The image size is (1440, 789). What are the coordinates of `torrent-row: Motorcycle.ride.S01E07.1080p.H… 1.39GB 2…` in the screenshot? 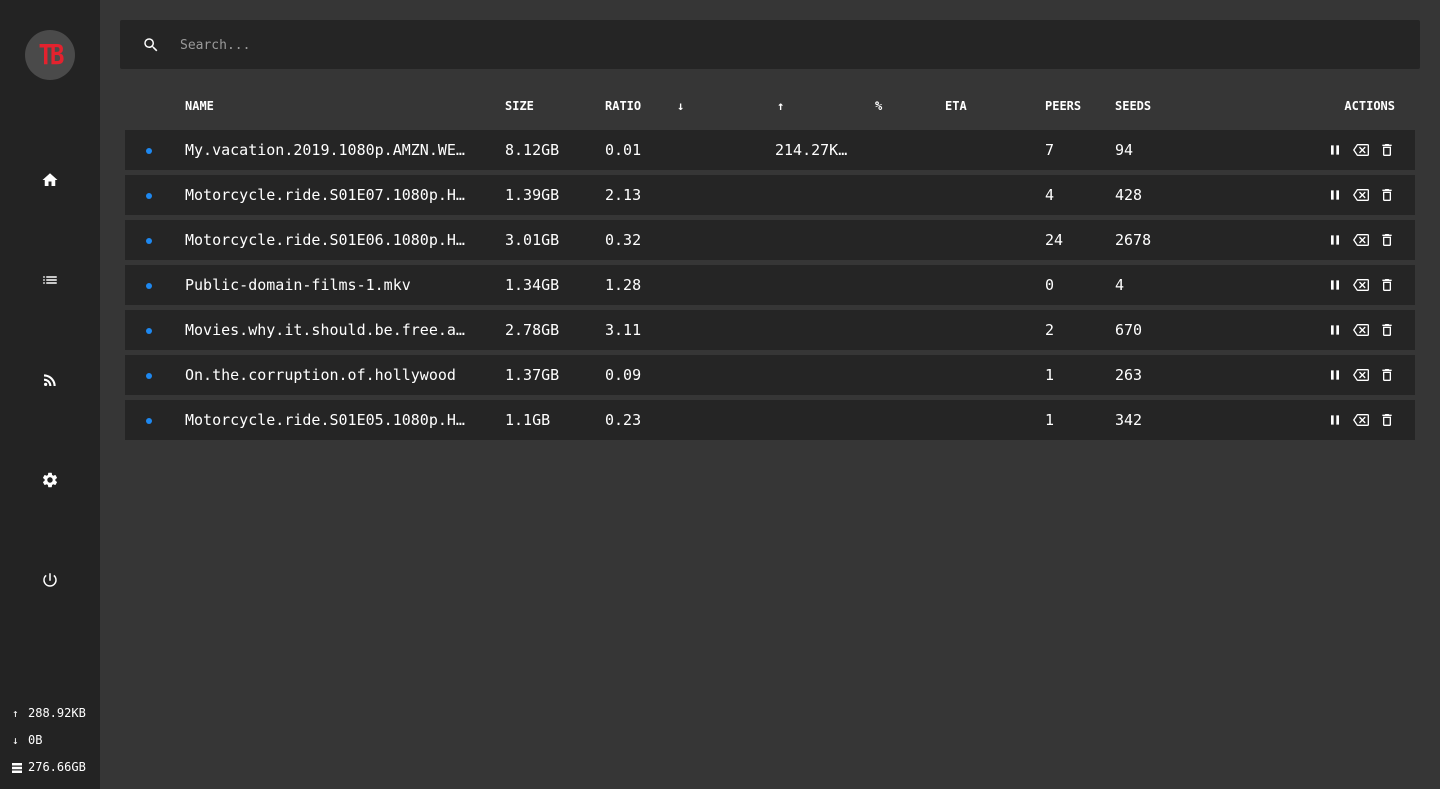 It's located at (770, 195).